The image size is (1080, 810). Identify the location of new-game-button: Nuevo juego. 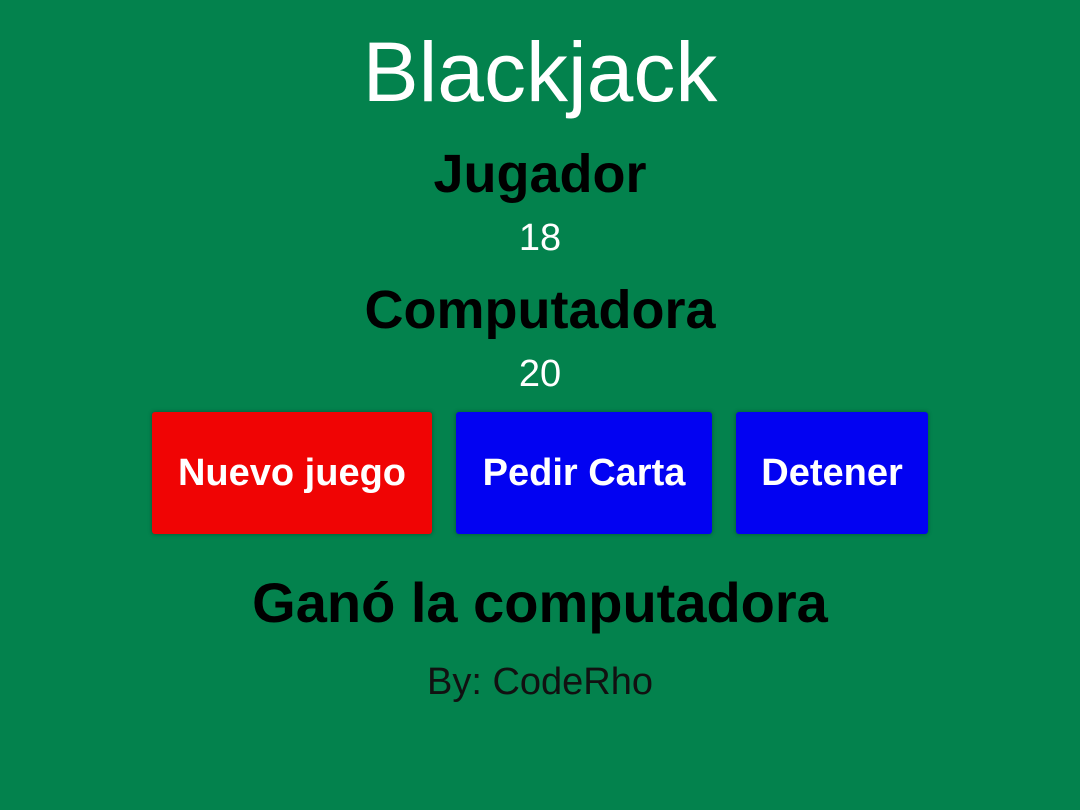
(292, 473).